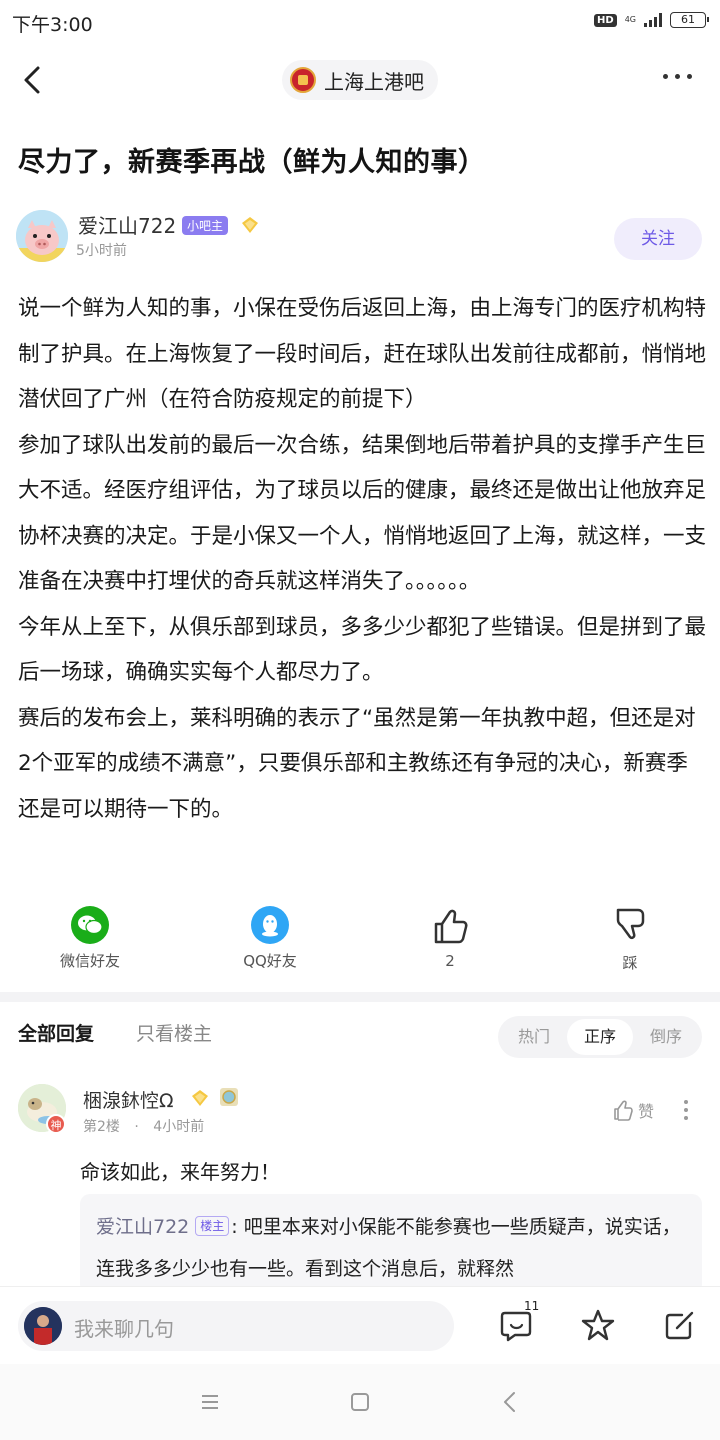 Image resolution: width=720 pixels, height=1440 pixels. I want to click on share-icon, so click(680, 1325).